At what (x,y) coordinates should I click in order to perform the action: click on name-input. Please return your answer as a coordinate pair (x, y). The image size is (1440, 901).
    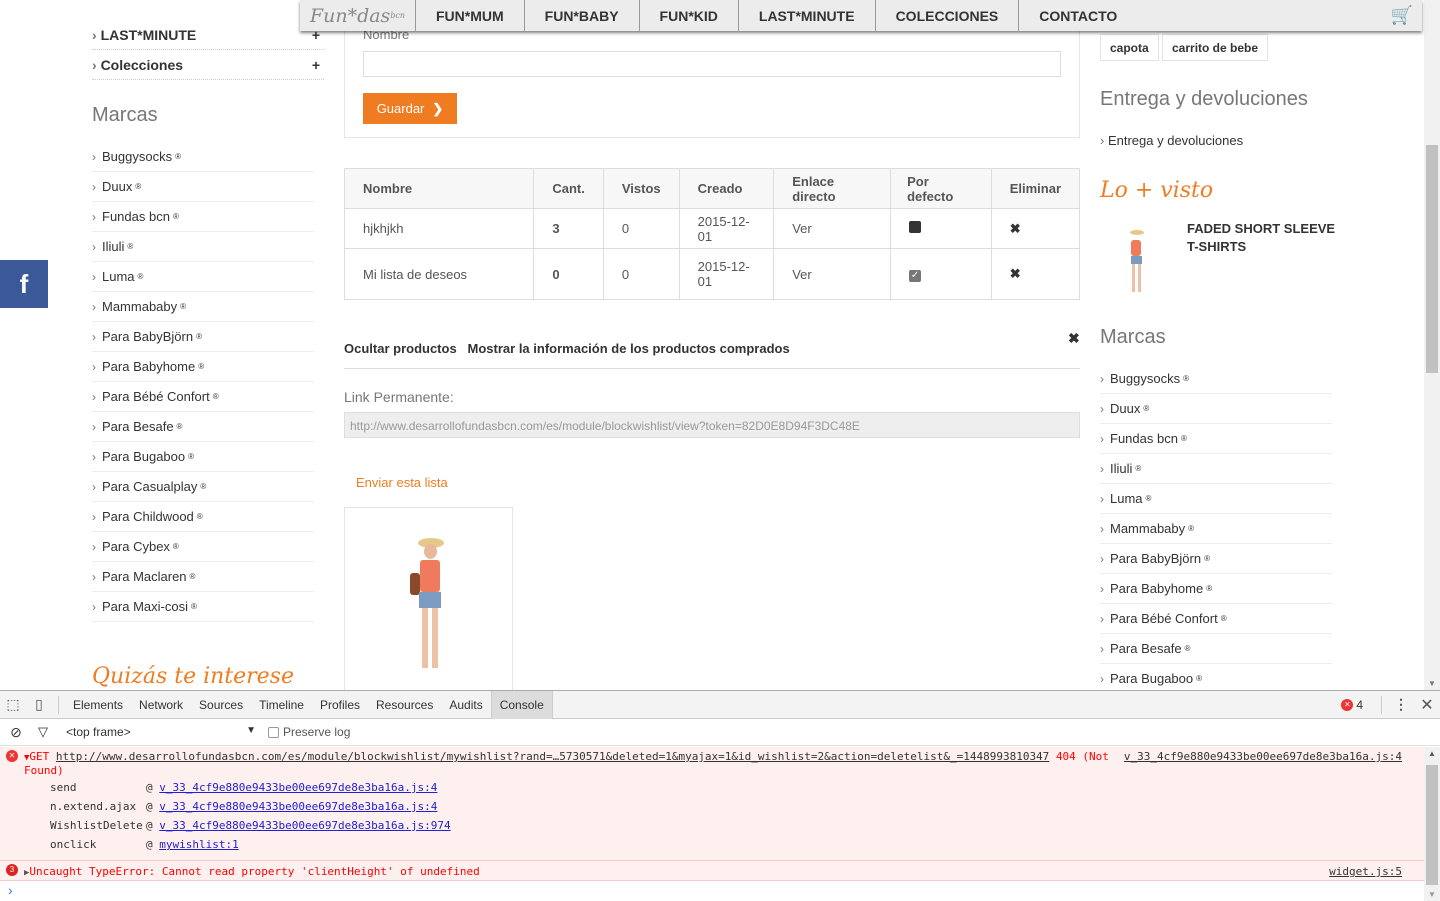
    Looking at the image, I should click on (712, 64).